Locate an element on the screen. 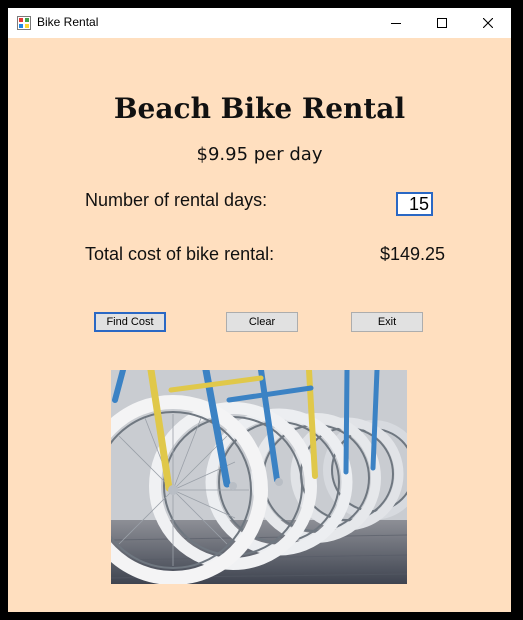 This screenshot has height=620, width=523. minimize-icon is located at coordinates (396, 23).